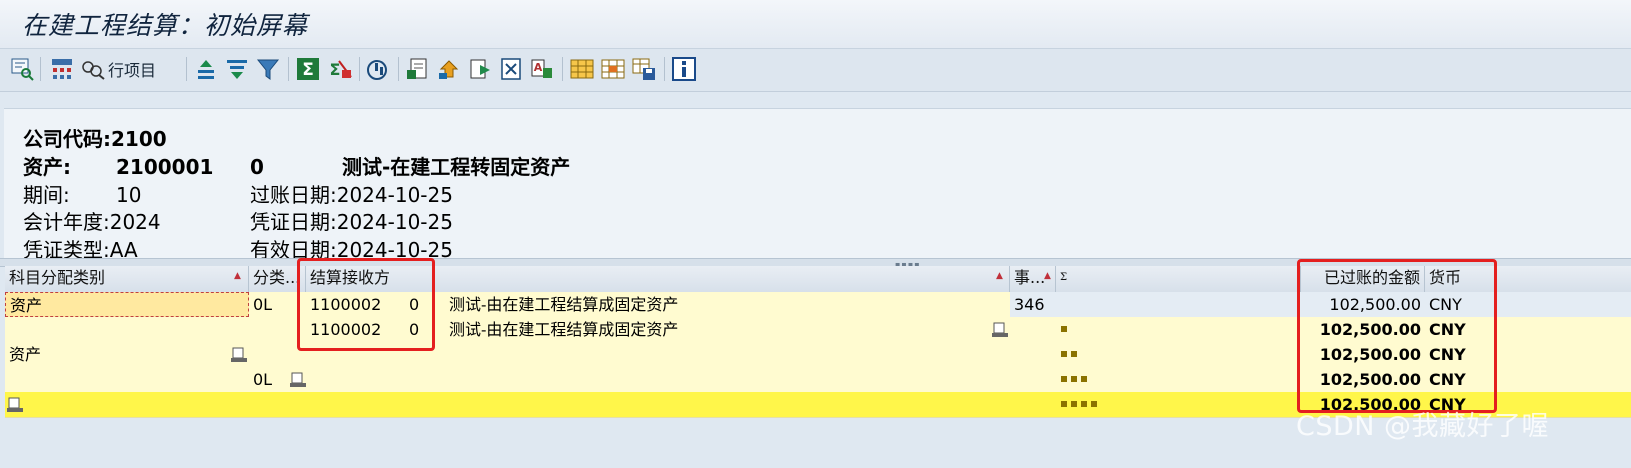 This screenshot has width=1631, height=468. Describe the element at coordinates (644, 69) in the screenshot. I see `save-layout-icon` at that location.